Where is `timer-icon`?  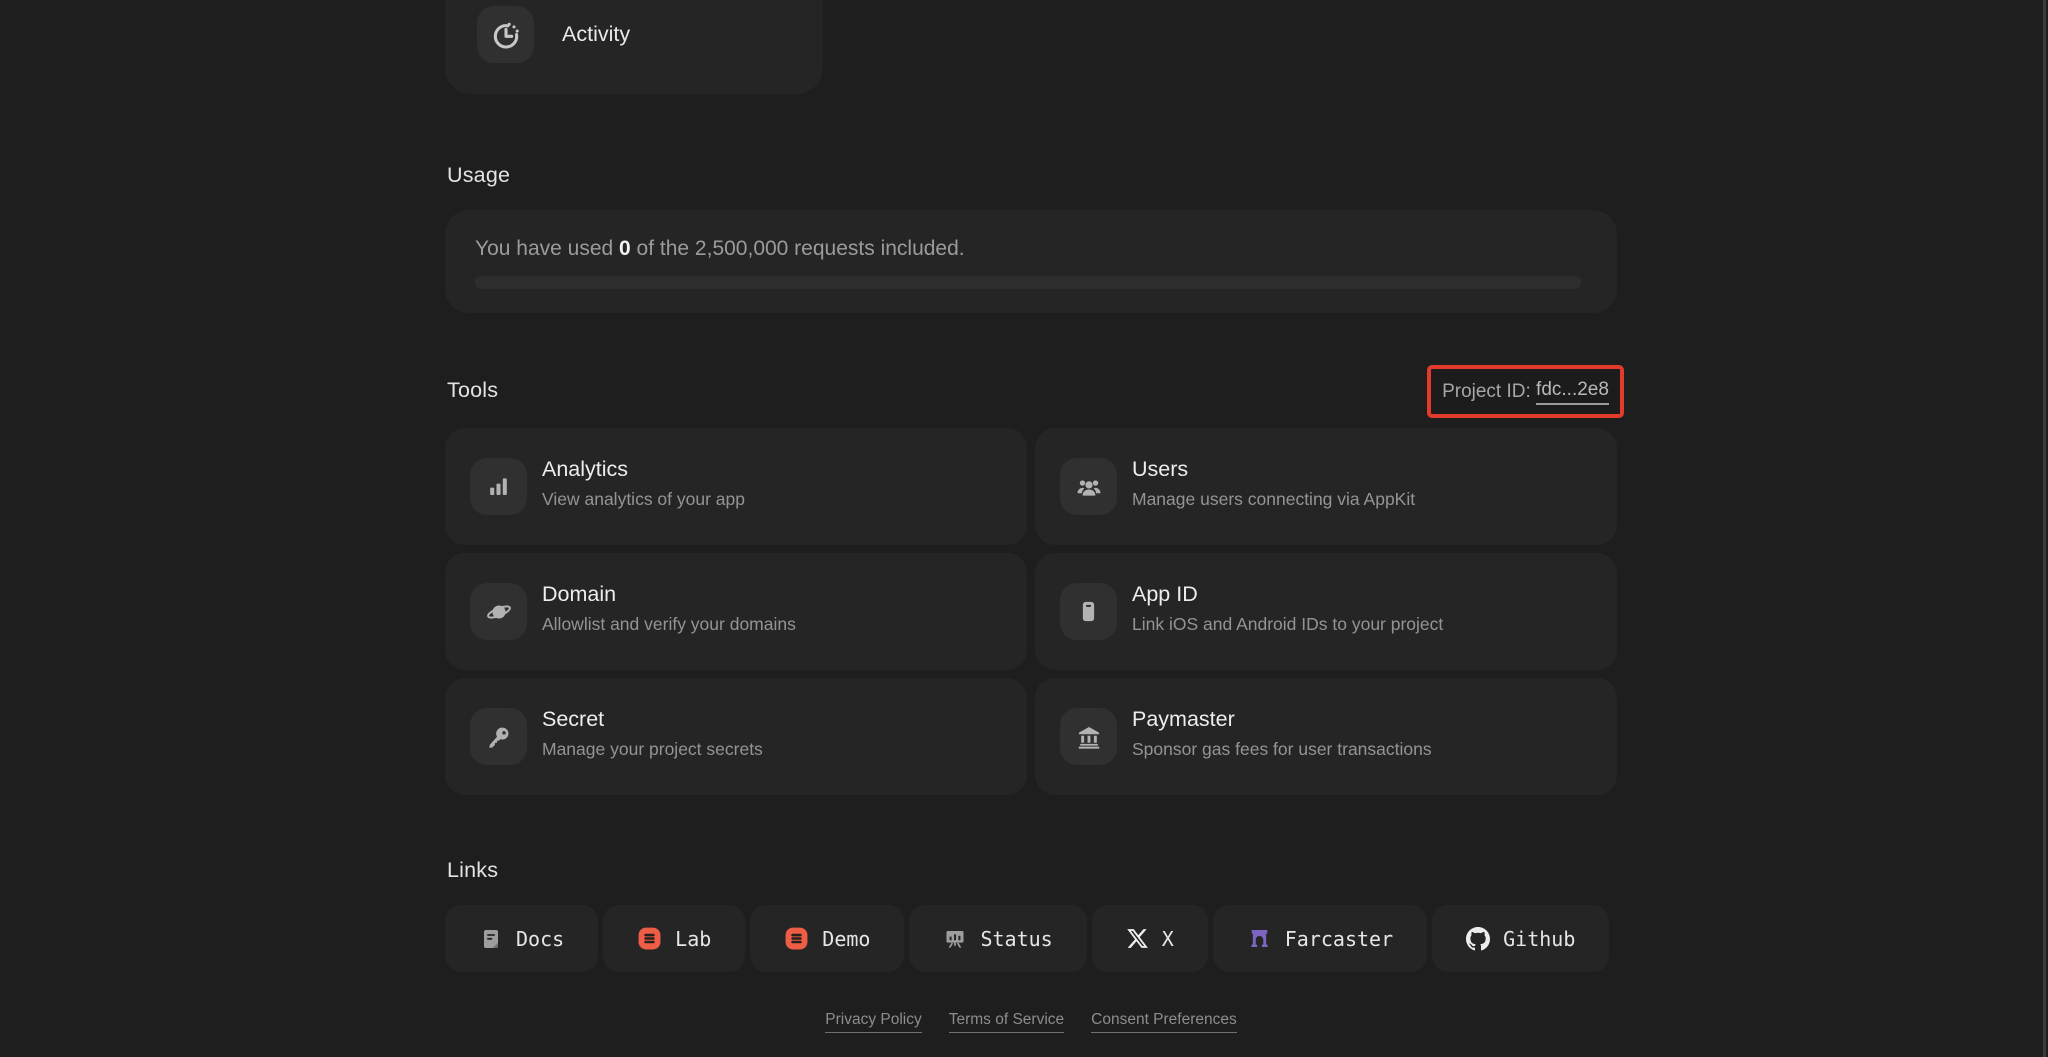
timer-icon is located at coordinates (505, 34).